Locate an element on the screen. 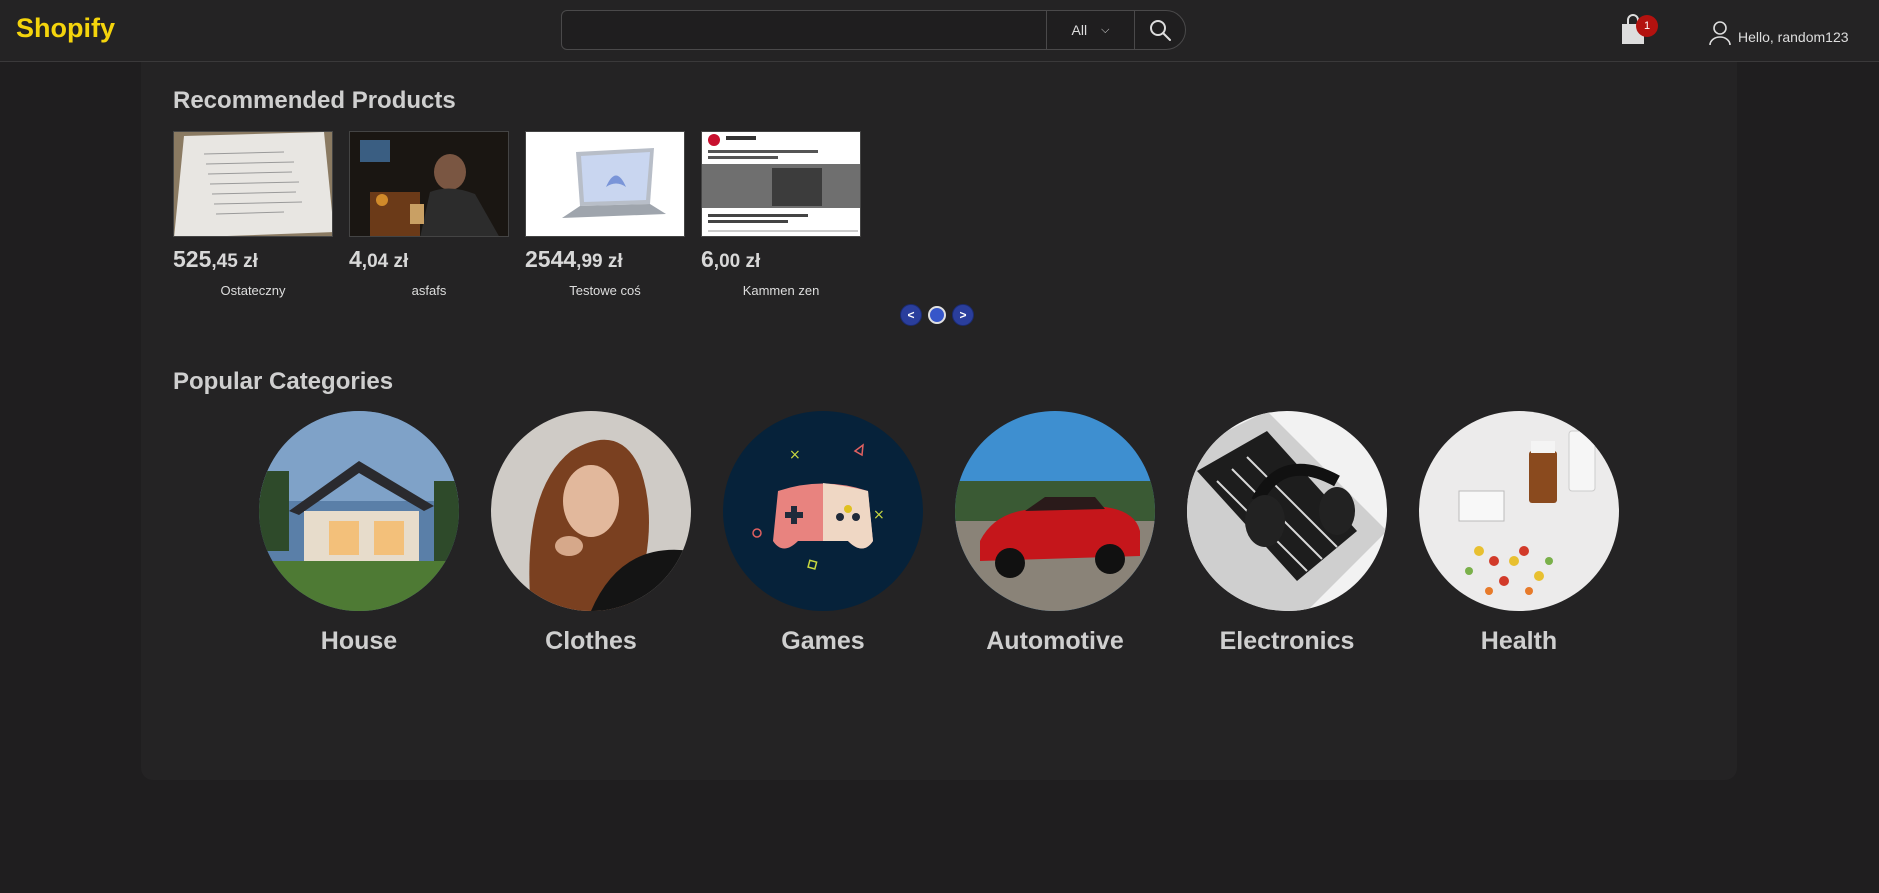 The height and width of the screenshot is (893, 1879). carousel-controls: < > is located at coordinates (937, 315).